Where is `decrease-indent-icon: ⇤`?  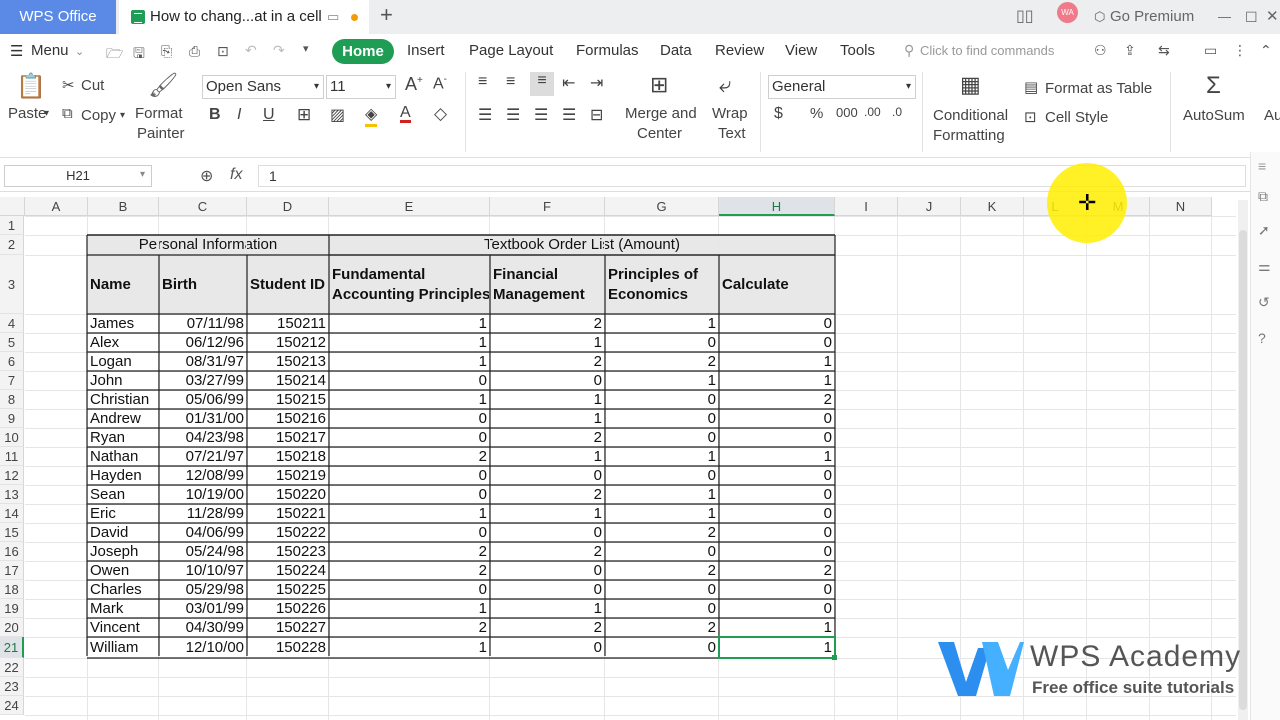
decrease-indent-icon: ⇤ is located at coordinates (568, 83).